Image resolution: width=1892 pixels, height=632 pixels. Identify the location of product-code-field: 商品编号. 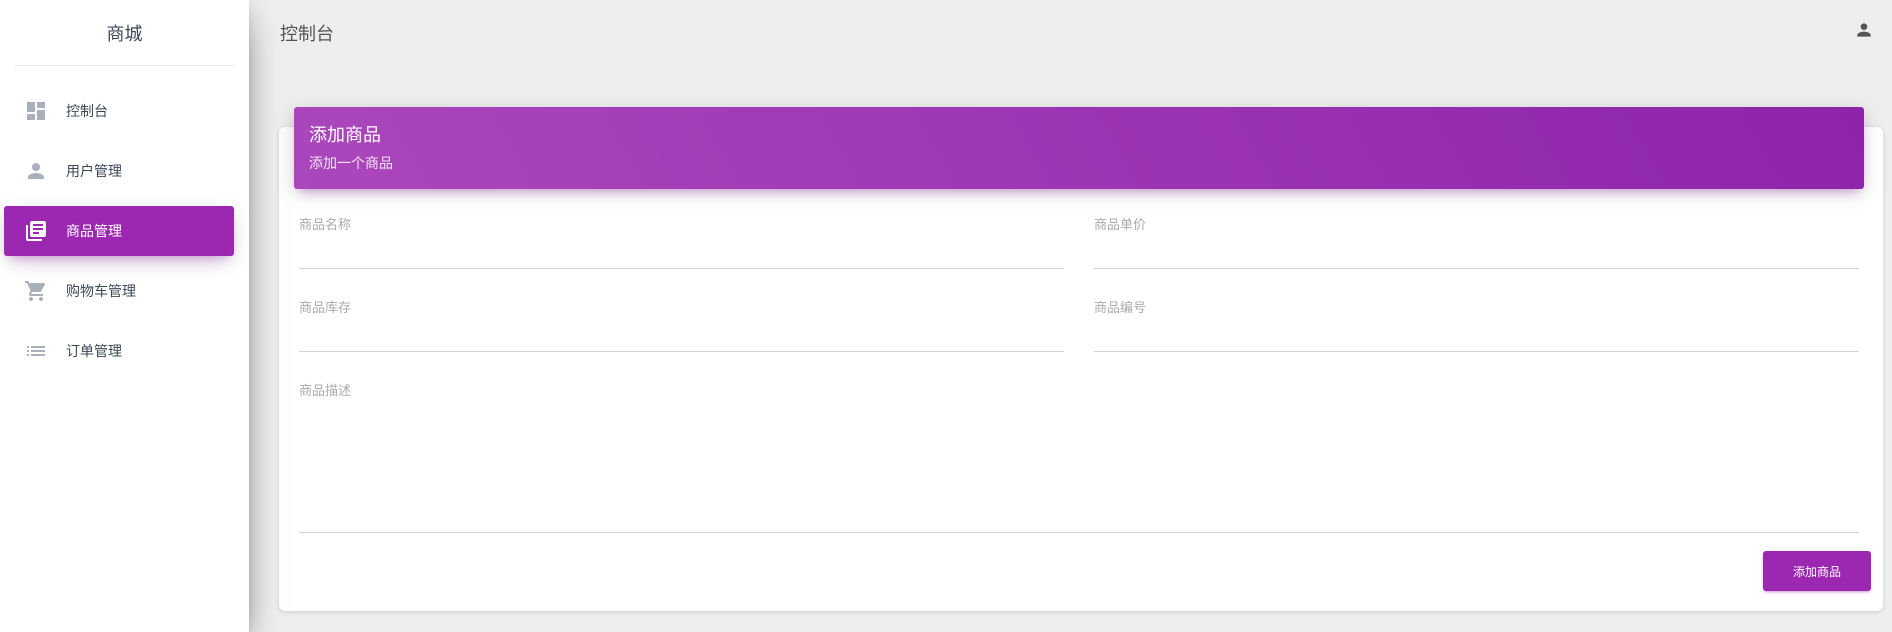
(1476, 324).